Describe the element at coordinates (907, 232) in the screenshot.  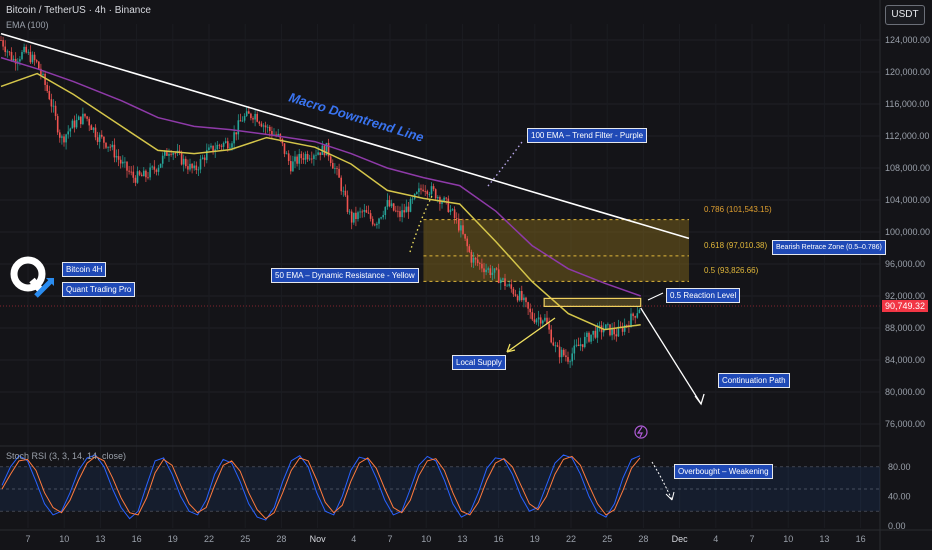
I see `price-tick-label: 100,000.00` at that location.